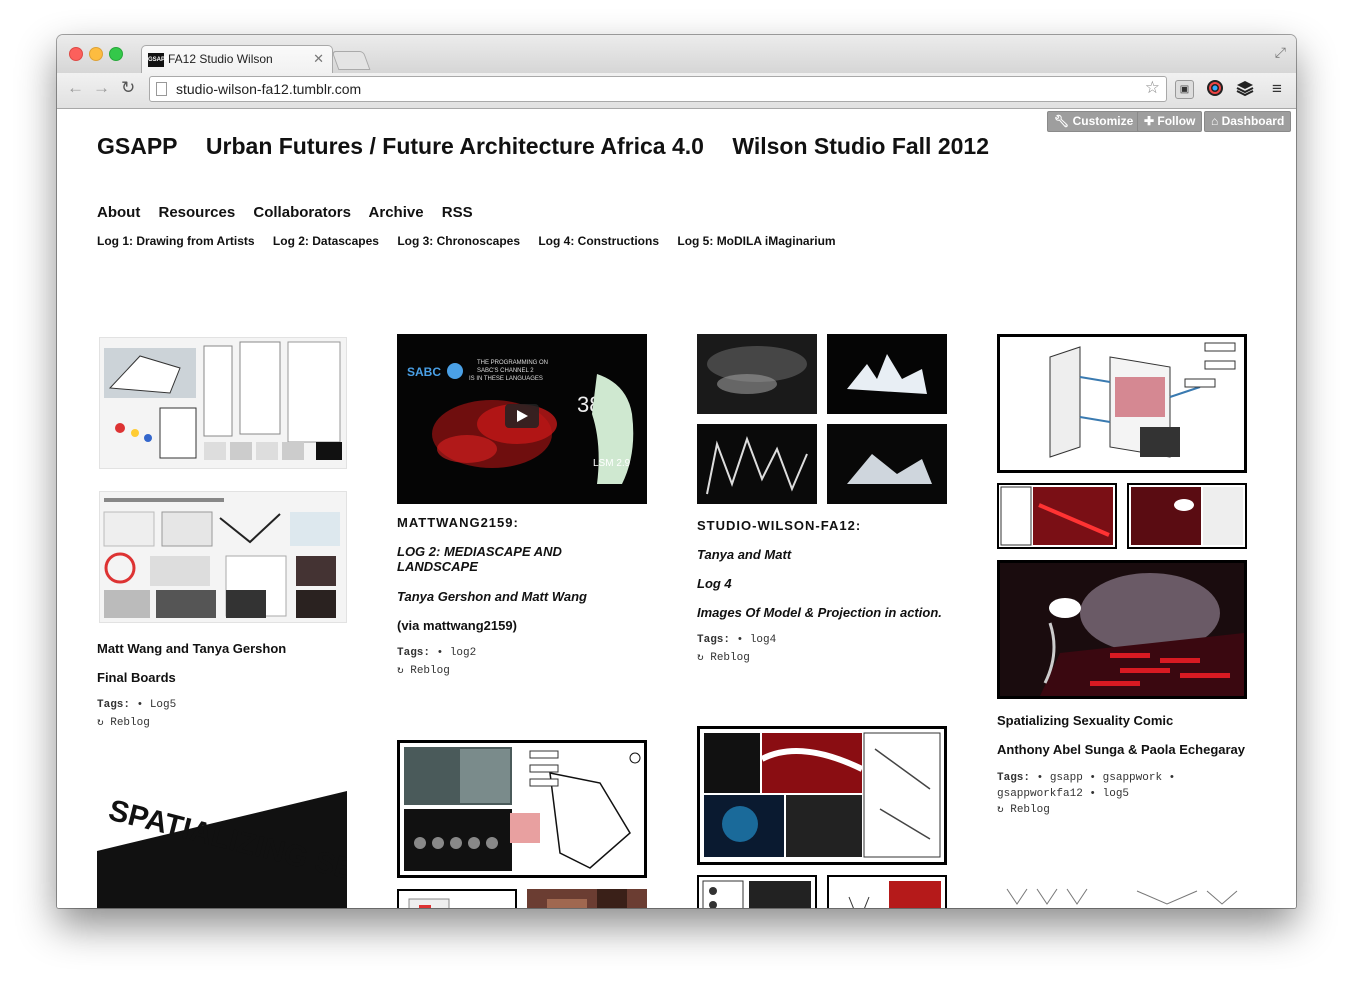 The width and height of the screenshot is (1353, 988). I want to click on post3-reblog: ↻ Reblog, so click(723, 657).